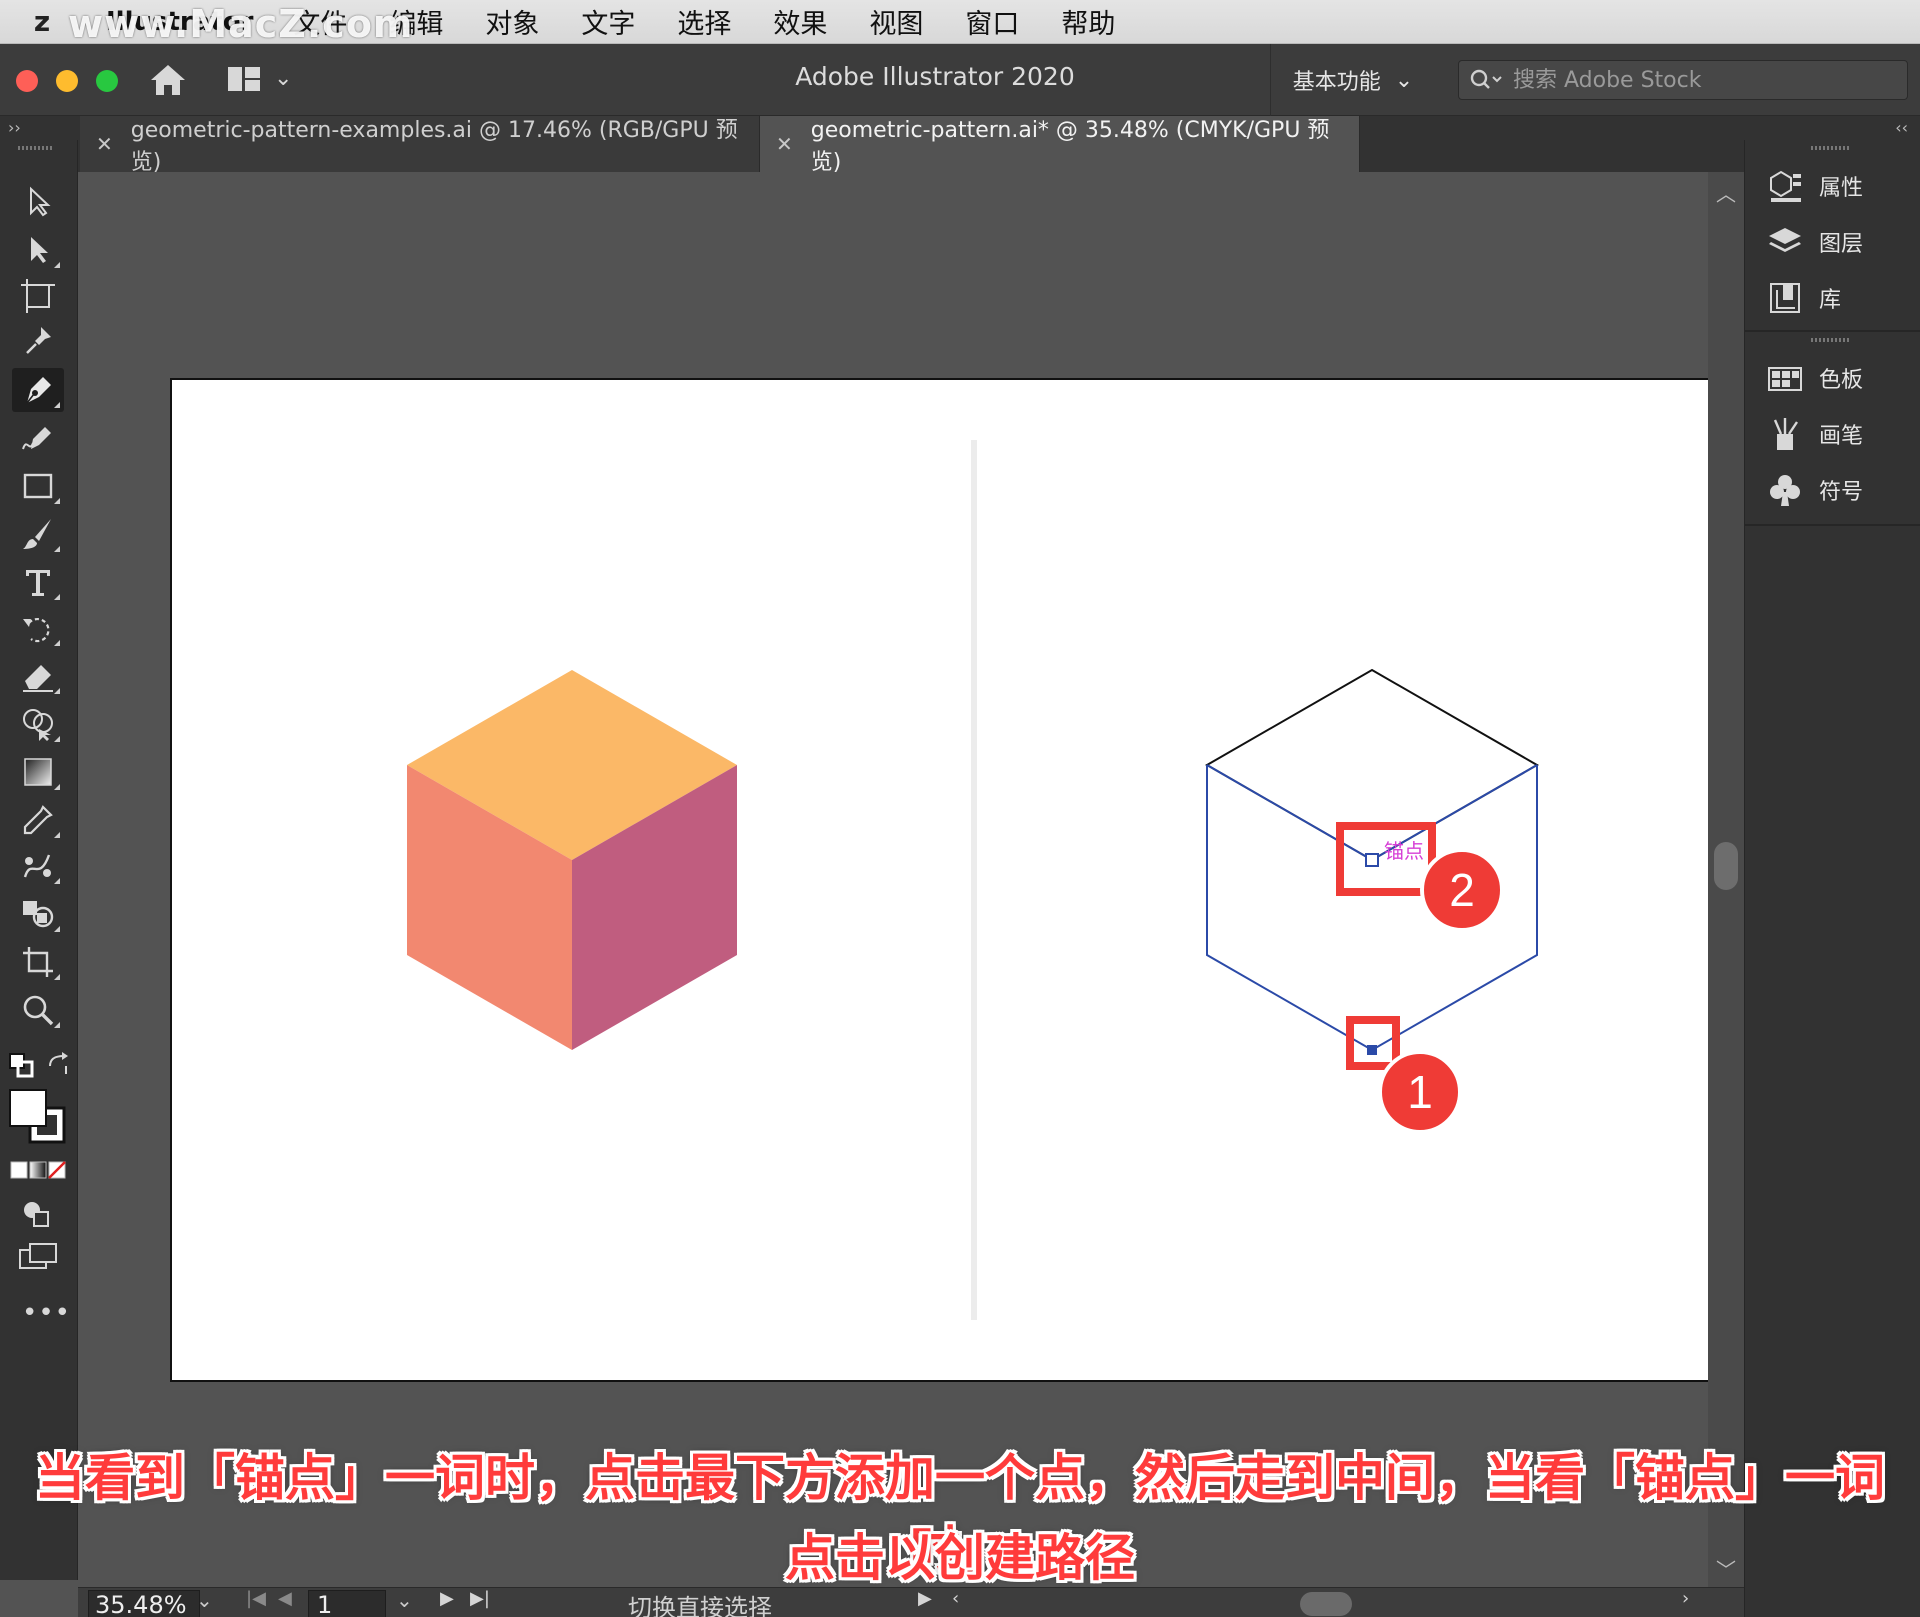 Image resolution: width=1920 pixels, height=1617 pixels. Describe the element at coordinates (256, 1598) in the screenshot. I see `first-artboard-icon: |◀` at that location.